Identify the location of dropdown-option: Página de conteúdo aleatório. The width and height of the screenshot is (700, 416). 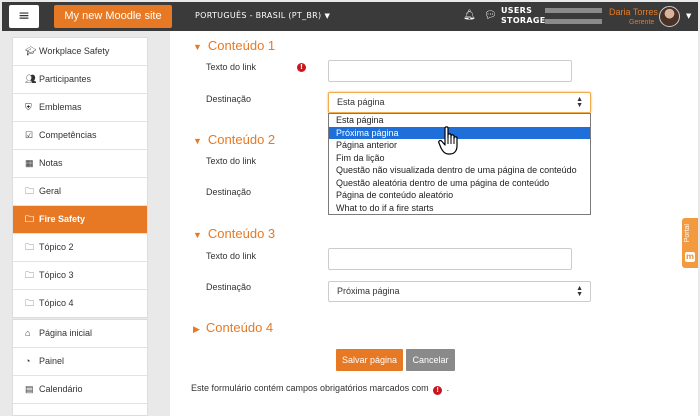
(459, 195).